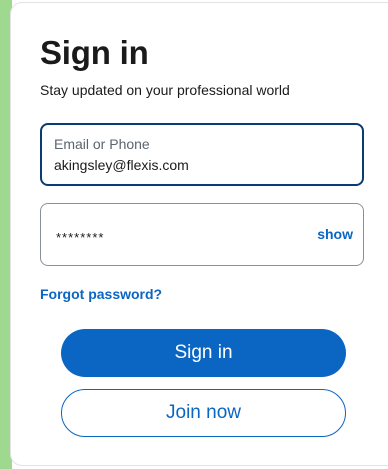 This screenshot has height=469, width=388. I want to click on show-password-toggle: show, so click(335, 234).